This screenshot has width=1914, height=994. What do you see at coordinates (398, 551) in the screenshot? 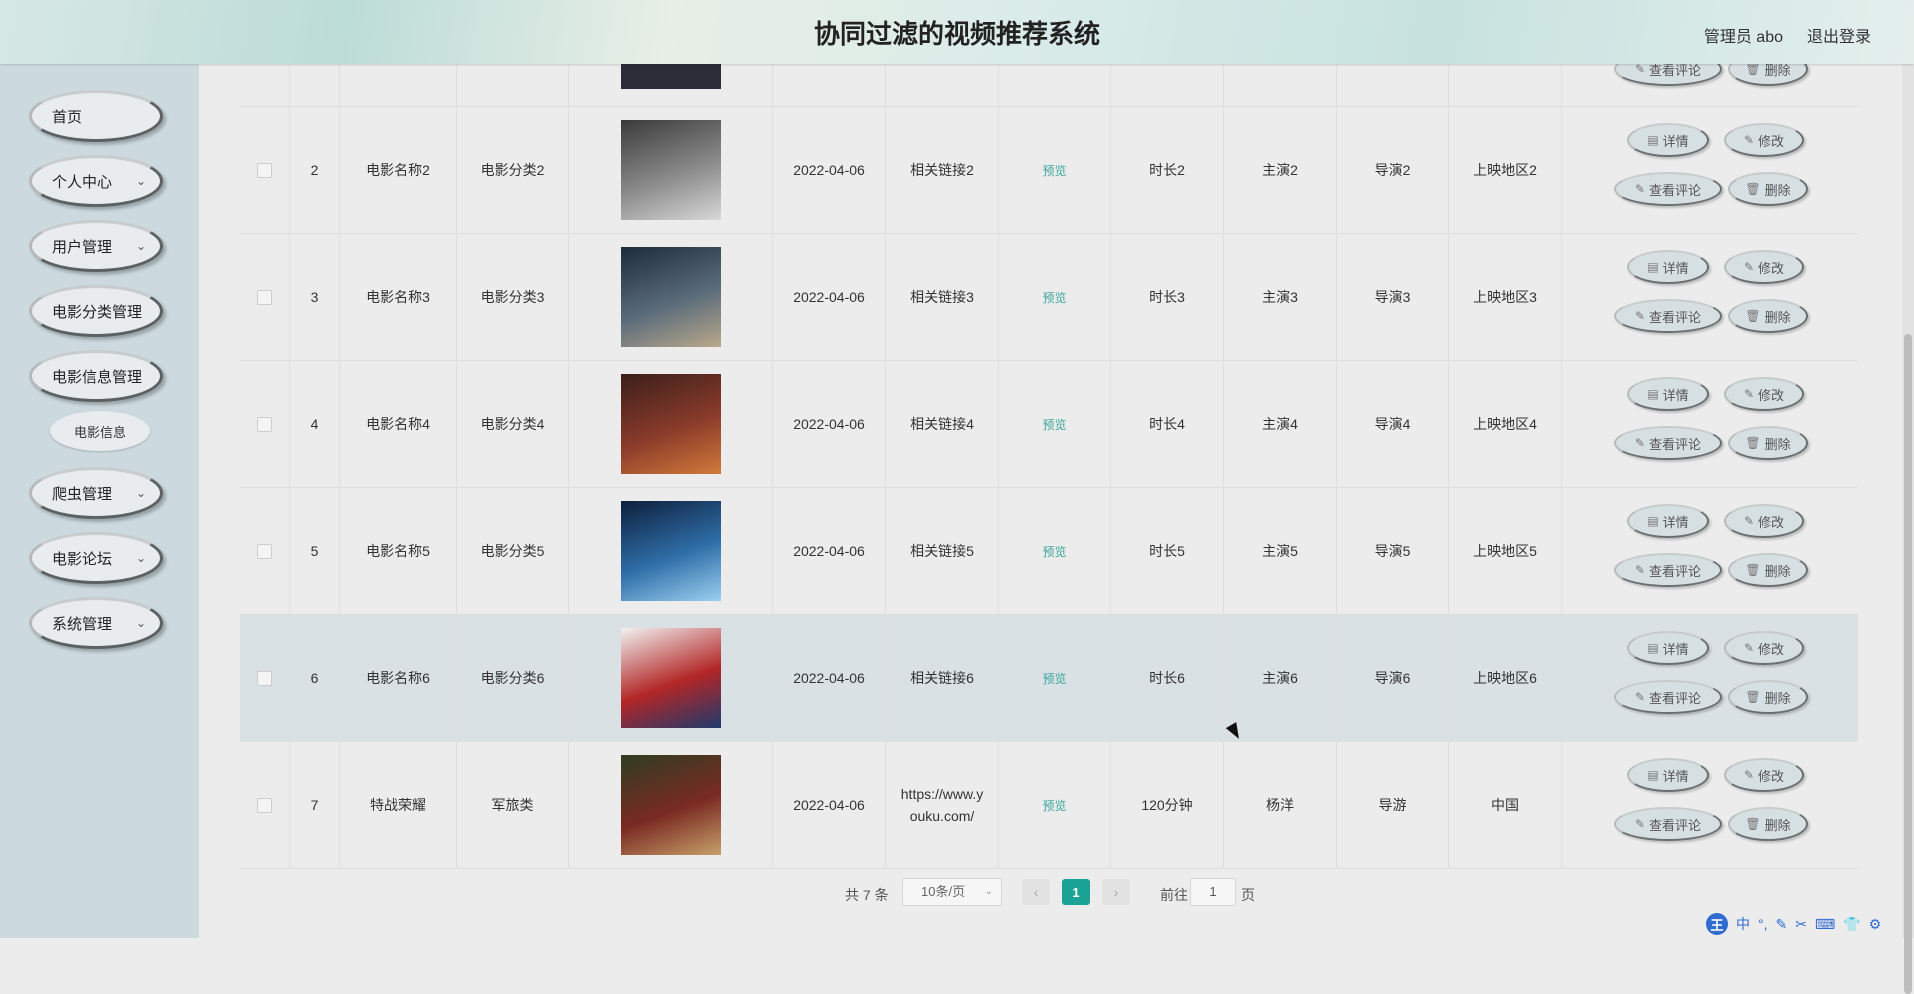
I see `cell-name: 电影名称5` at bounding box center [398, 551].